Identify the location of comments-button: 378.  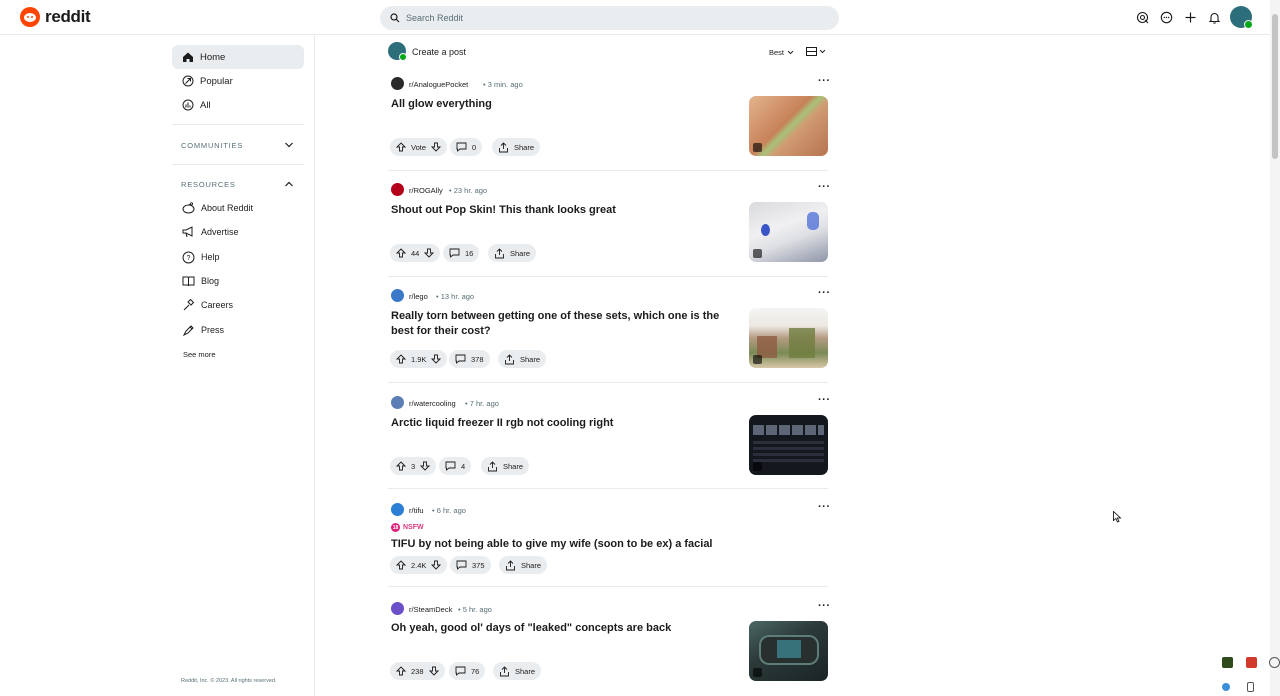
(469, 359).